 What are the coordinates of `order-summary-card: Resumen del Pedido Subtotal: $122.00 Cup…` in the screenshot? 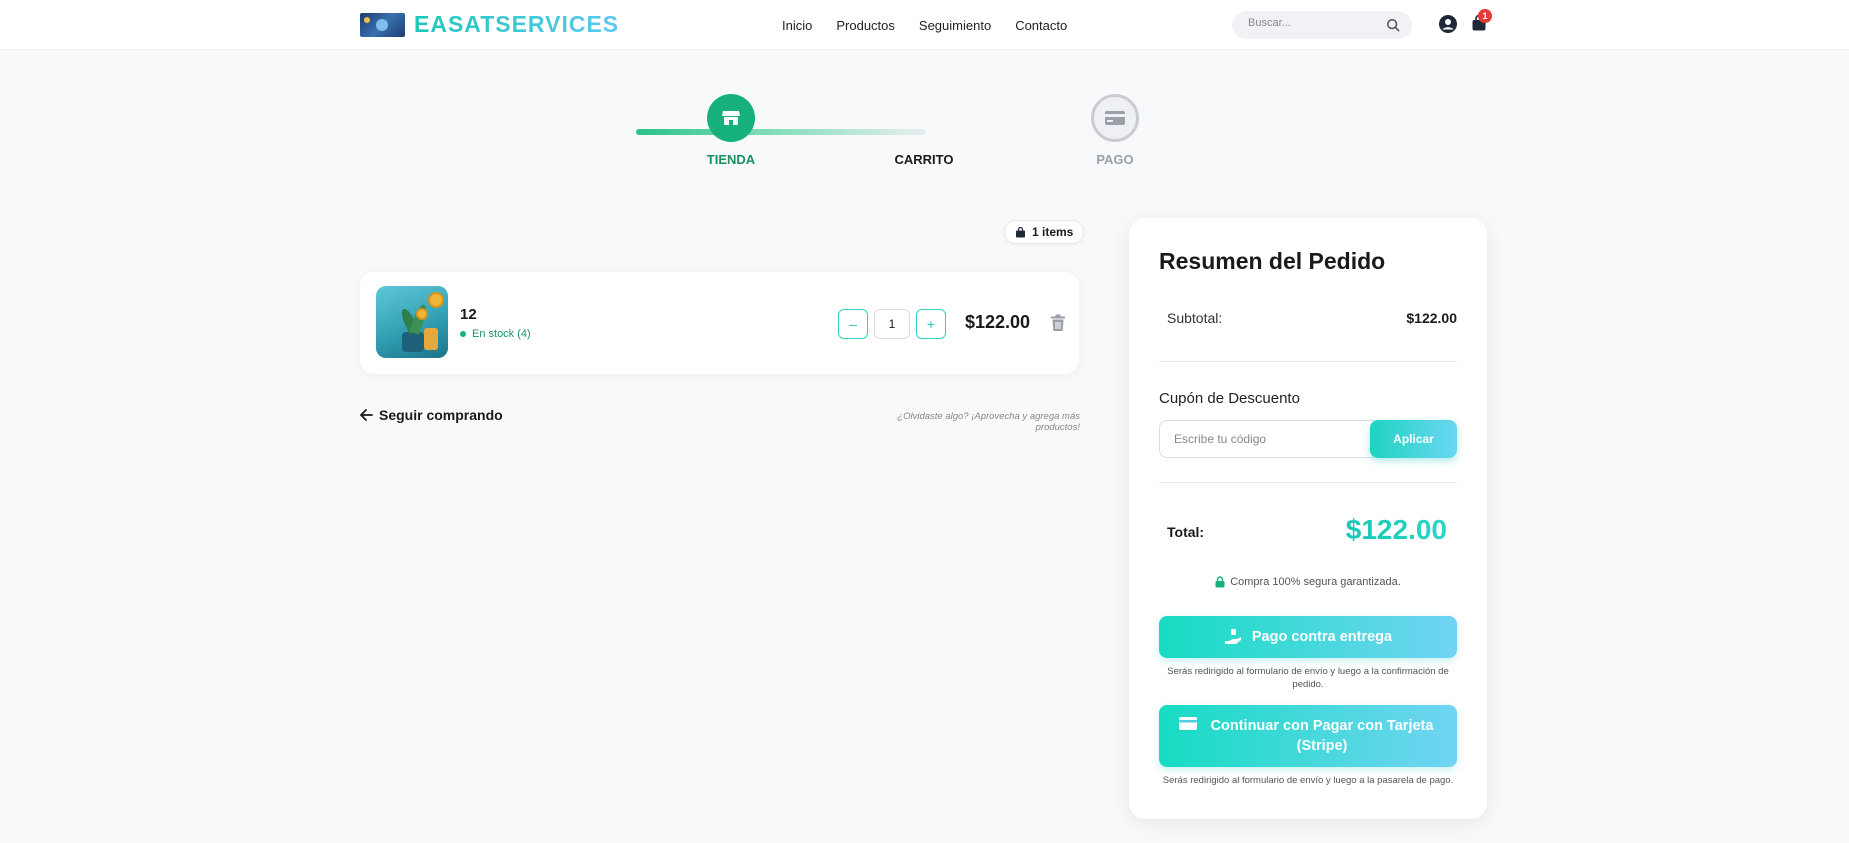 It's located at (1308, 518).